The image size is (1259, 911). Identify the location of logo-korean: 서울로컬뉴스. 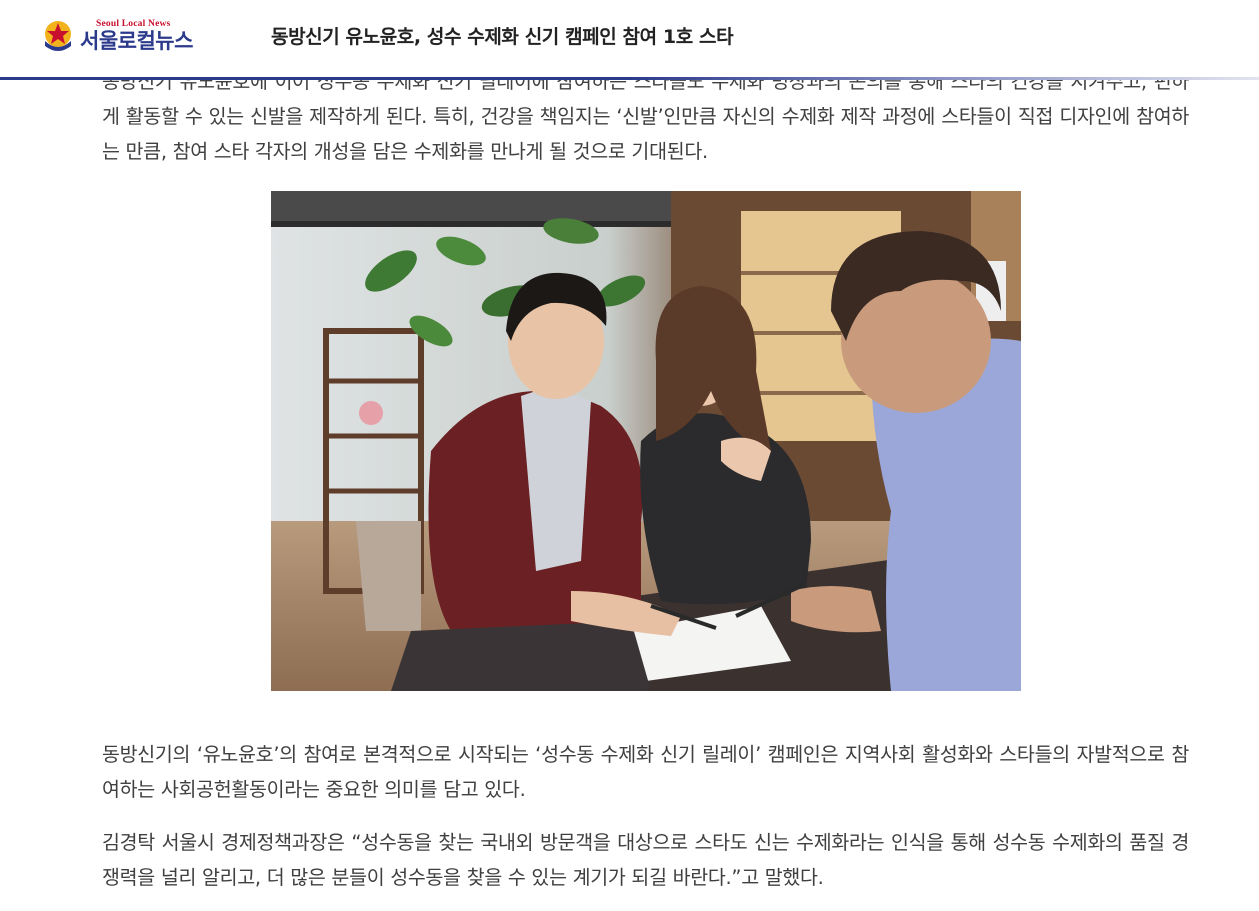
(136, 41).